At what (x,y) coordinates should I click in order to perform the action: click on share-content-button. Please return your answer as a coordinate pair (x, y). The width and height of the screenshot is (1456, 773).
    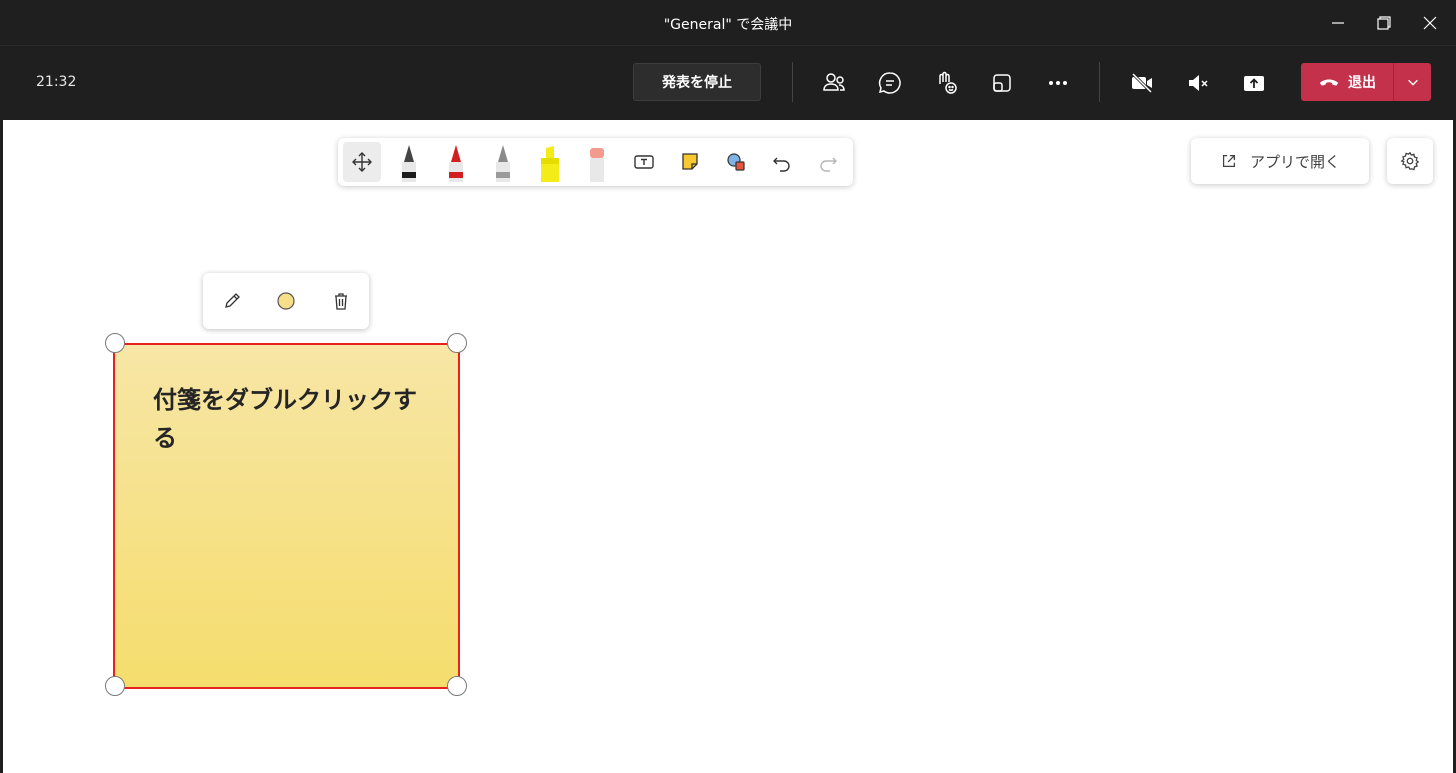
    Looking at the image, I should click on (1254, 83).